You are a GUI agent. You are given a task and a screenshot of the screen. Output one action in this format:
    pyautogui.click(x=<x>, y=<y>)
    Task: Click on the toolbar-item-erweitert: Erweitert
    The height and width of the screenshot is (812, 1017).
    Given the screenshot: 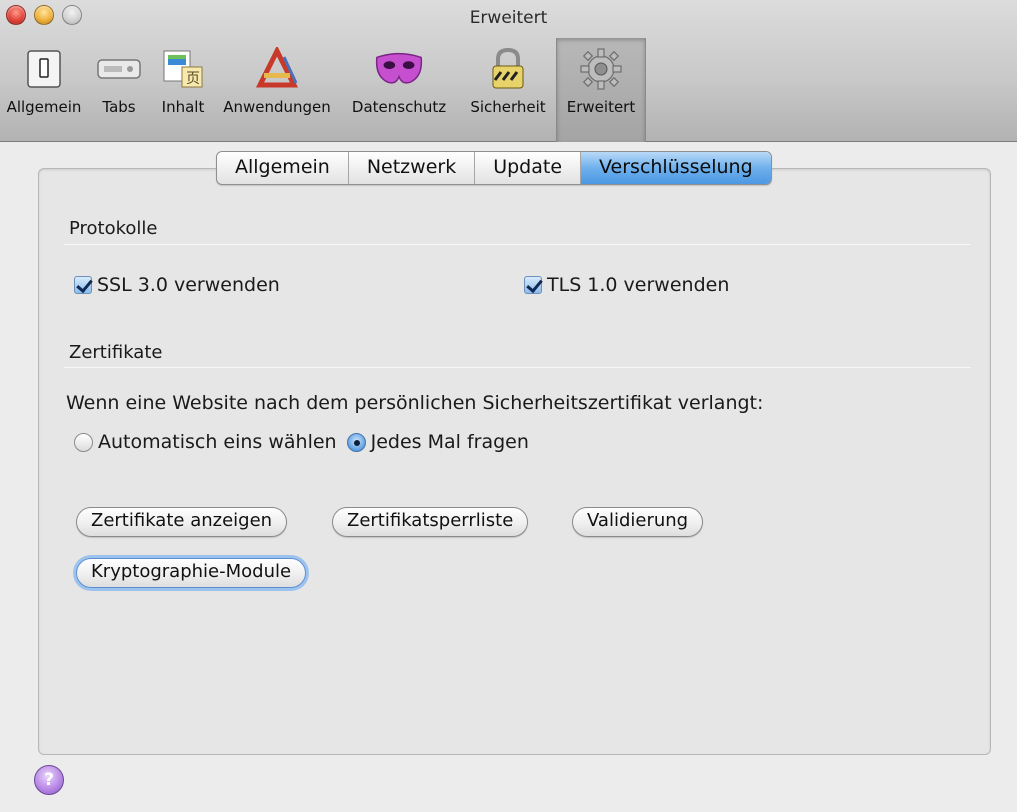 What is the action you would take?
    pyautogui.click(x=601, y=90)
    